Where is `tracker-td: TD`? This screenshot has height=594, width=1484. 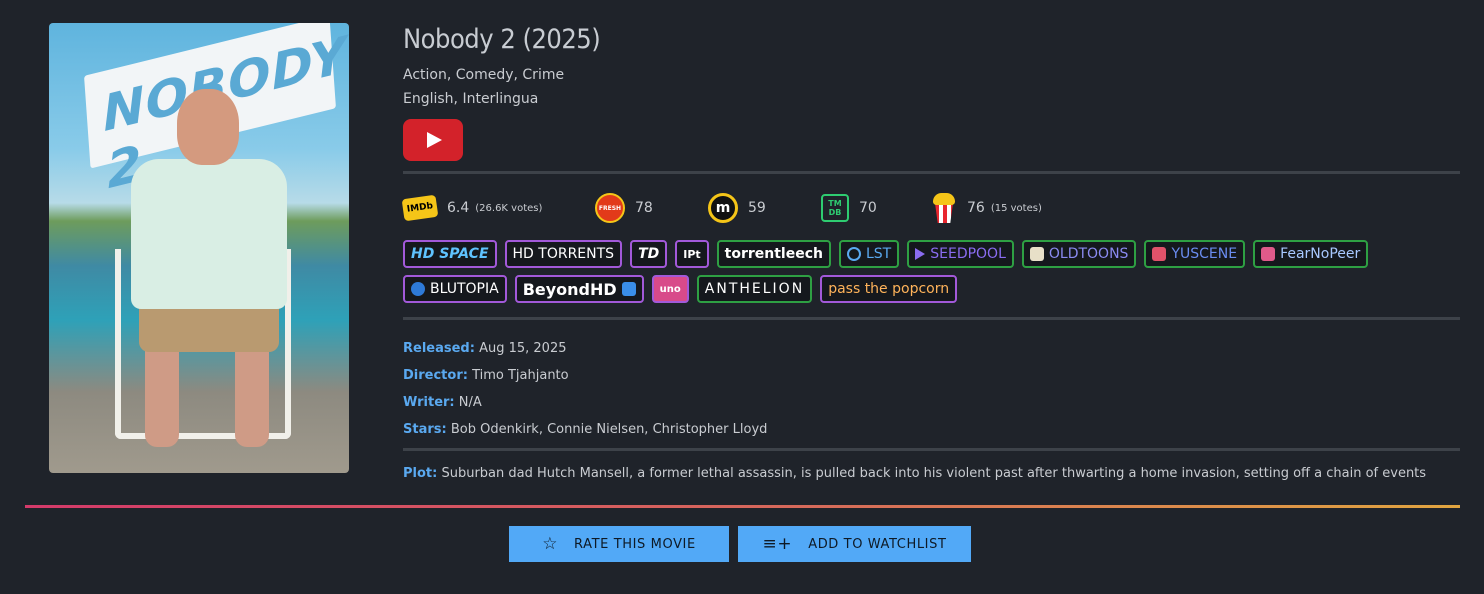 tracker-td: TD is located at coordinates (649, 254).